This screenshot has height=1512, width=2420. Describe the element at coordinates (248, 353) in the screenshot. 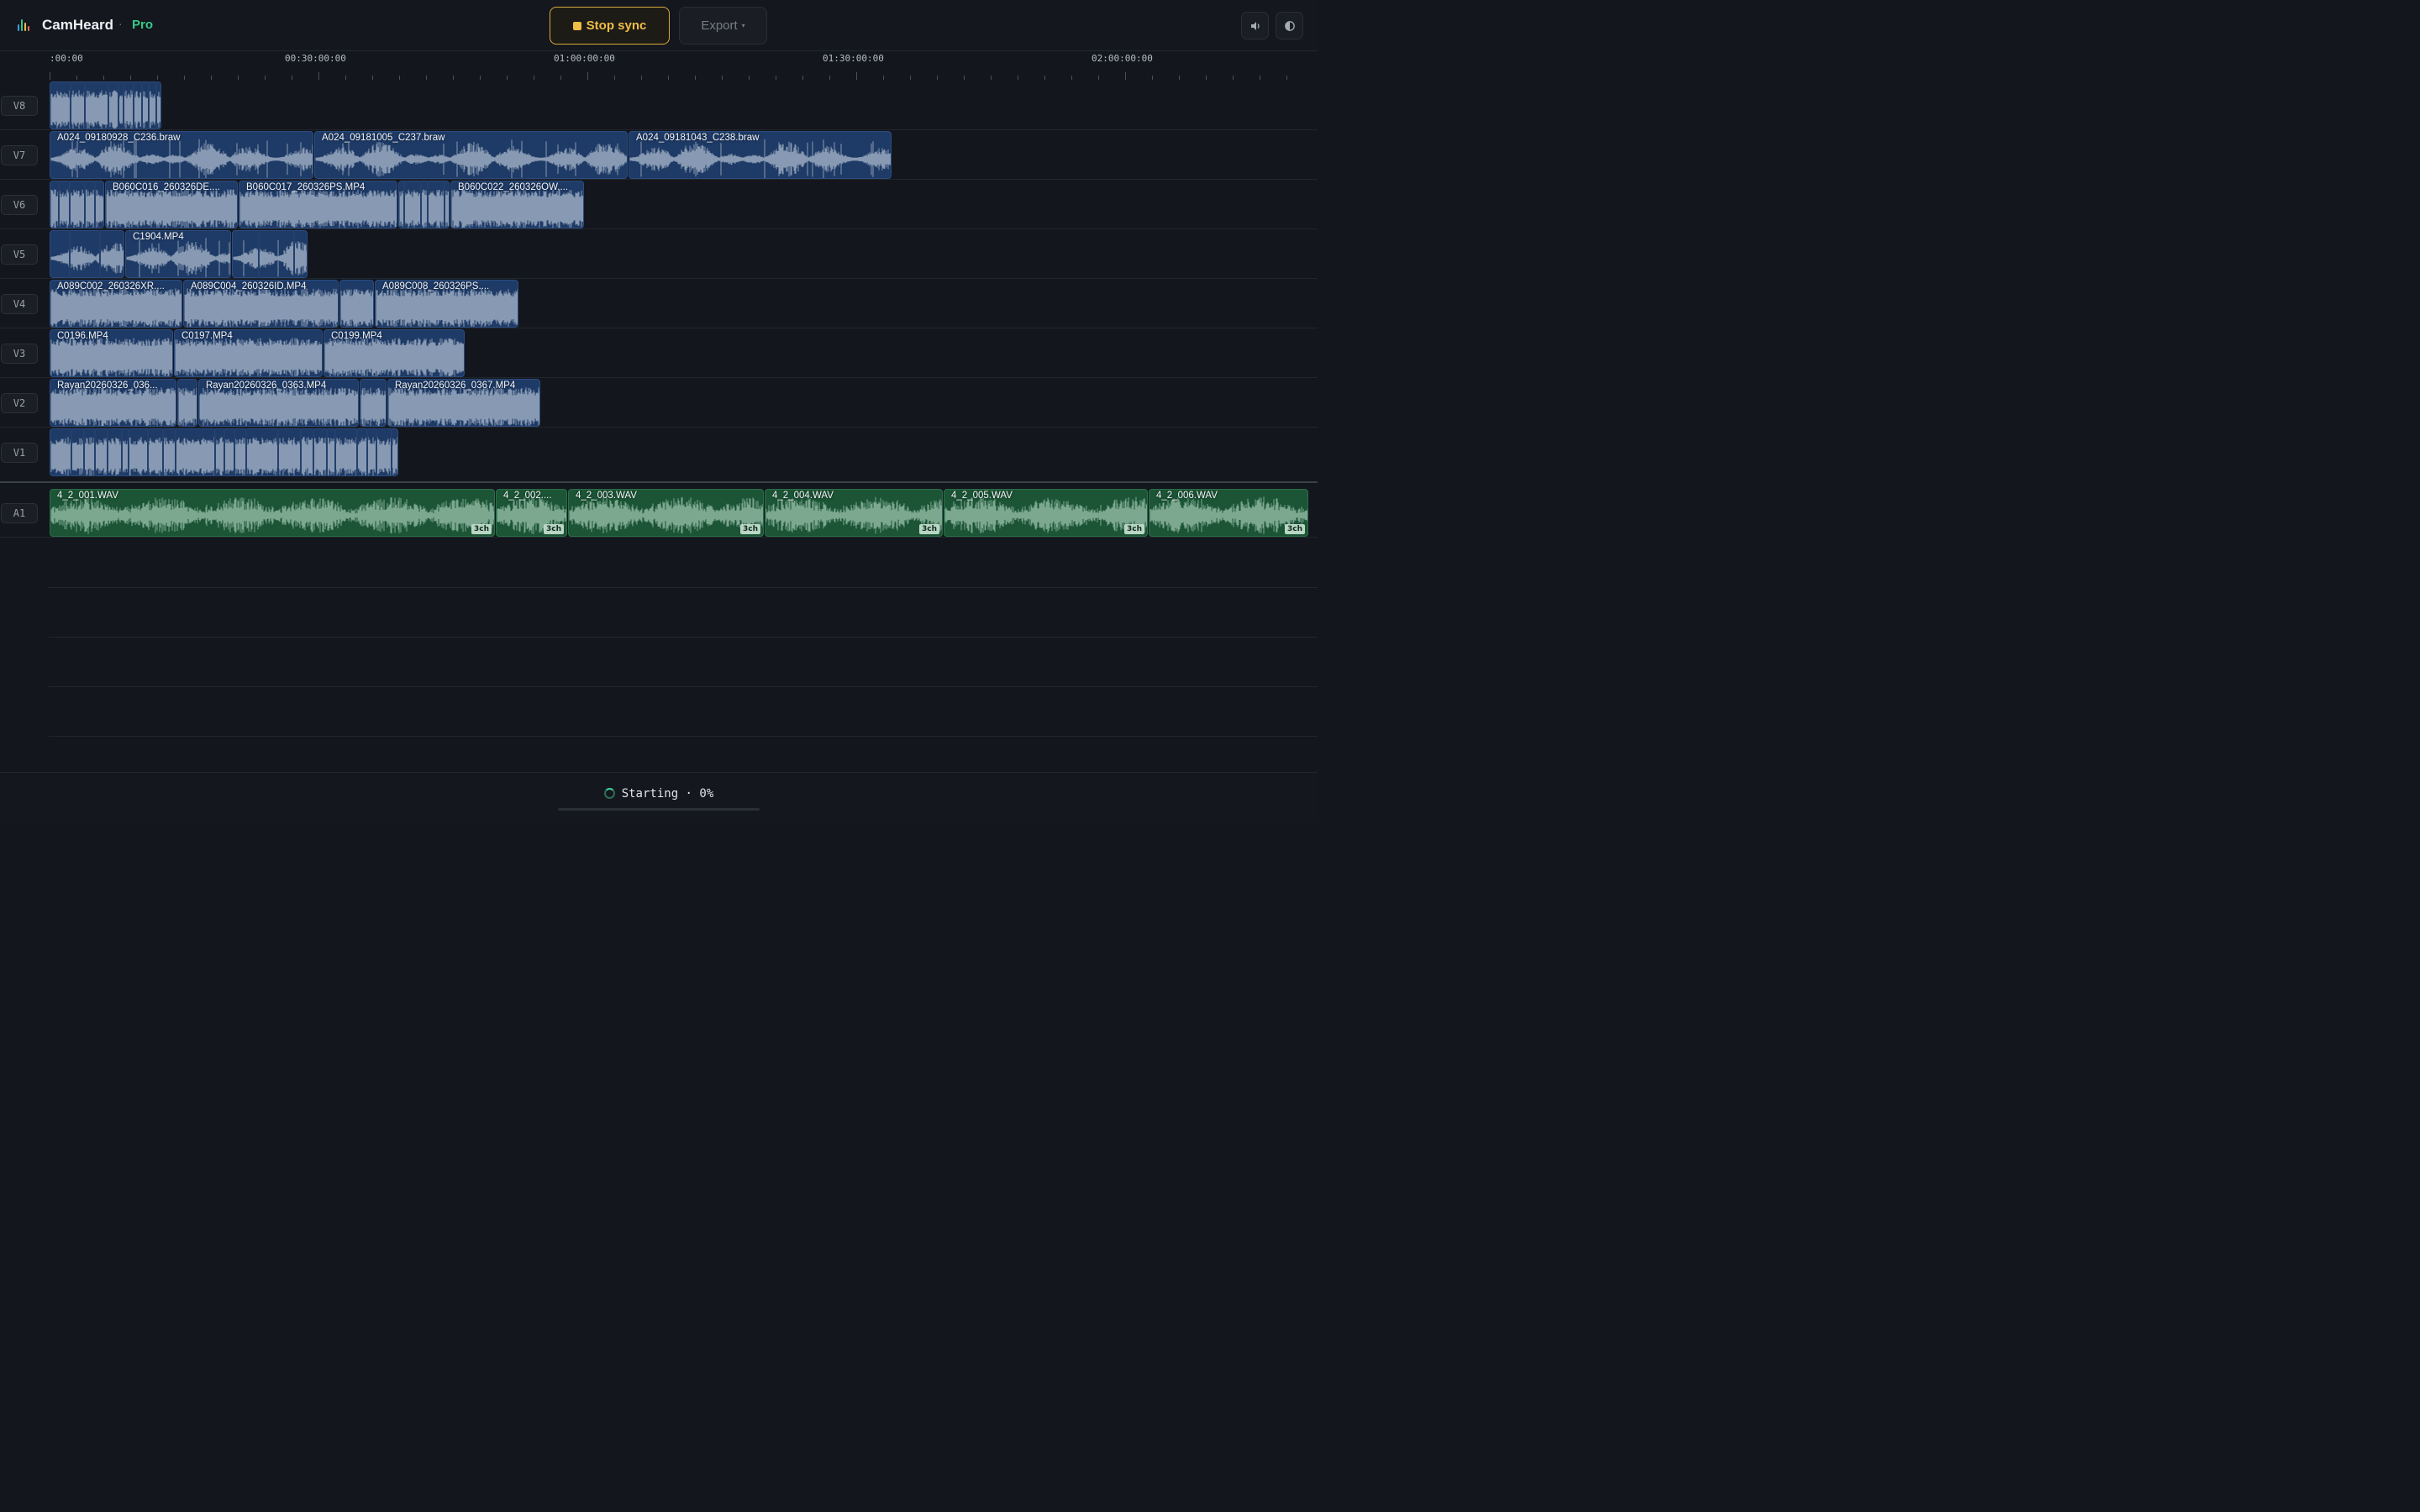

I see `video-clip: C0197.MP4` at that location.